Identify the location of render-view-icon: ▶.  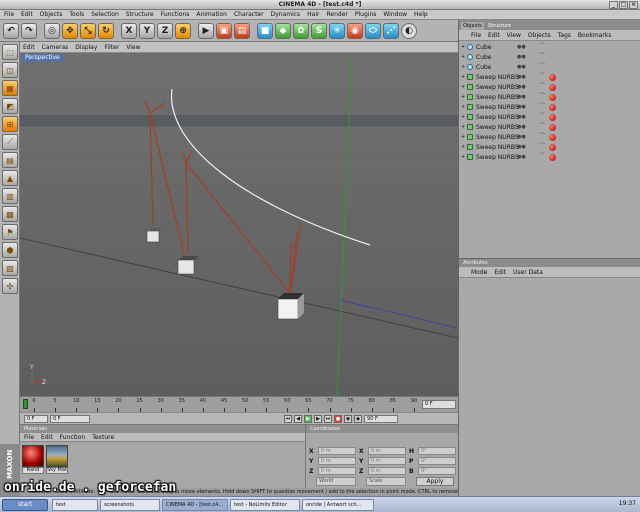
(206, 30).